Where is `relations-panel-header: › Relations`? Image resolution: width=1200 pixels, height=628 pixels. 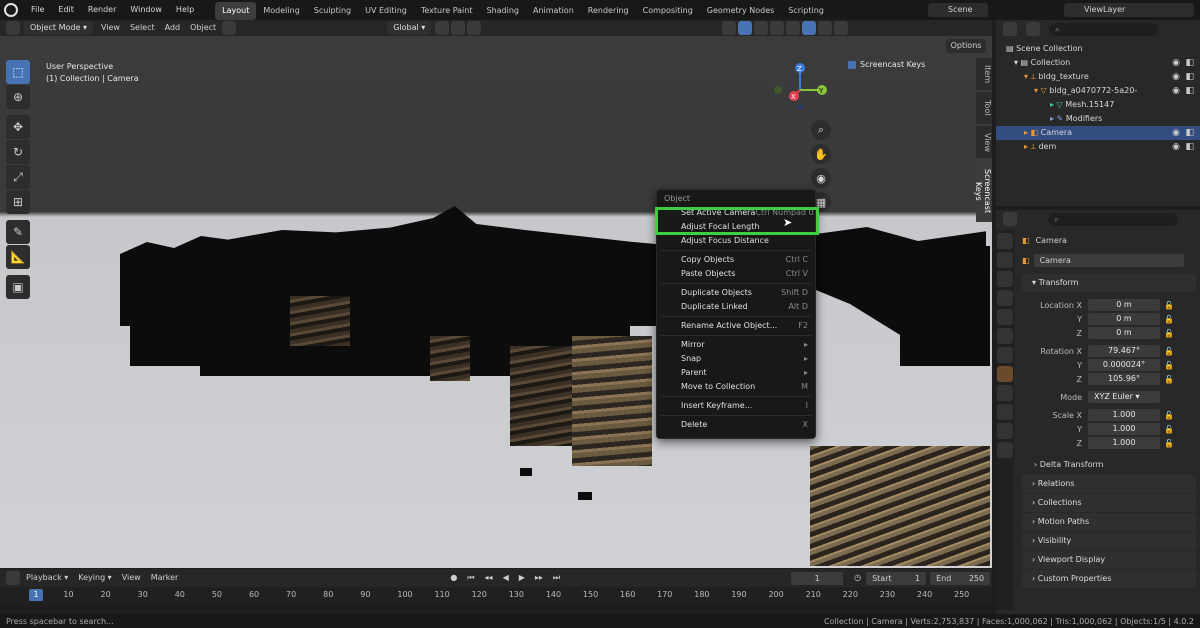 relations-panel-header: › Relations is located at coordinates (1109, 484).